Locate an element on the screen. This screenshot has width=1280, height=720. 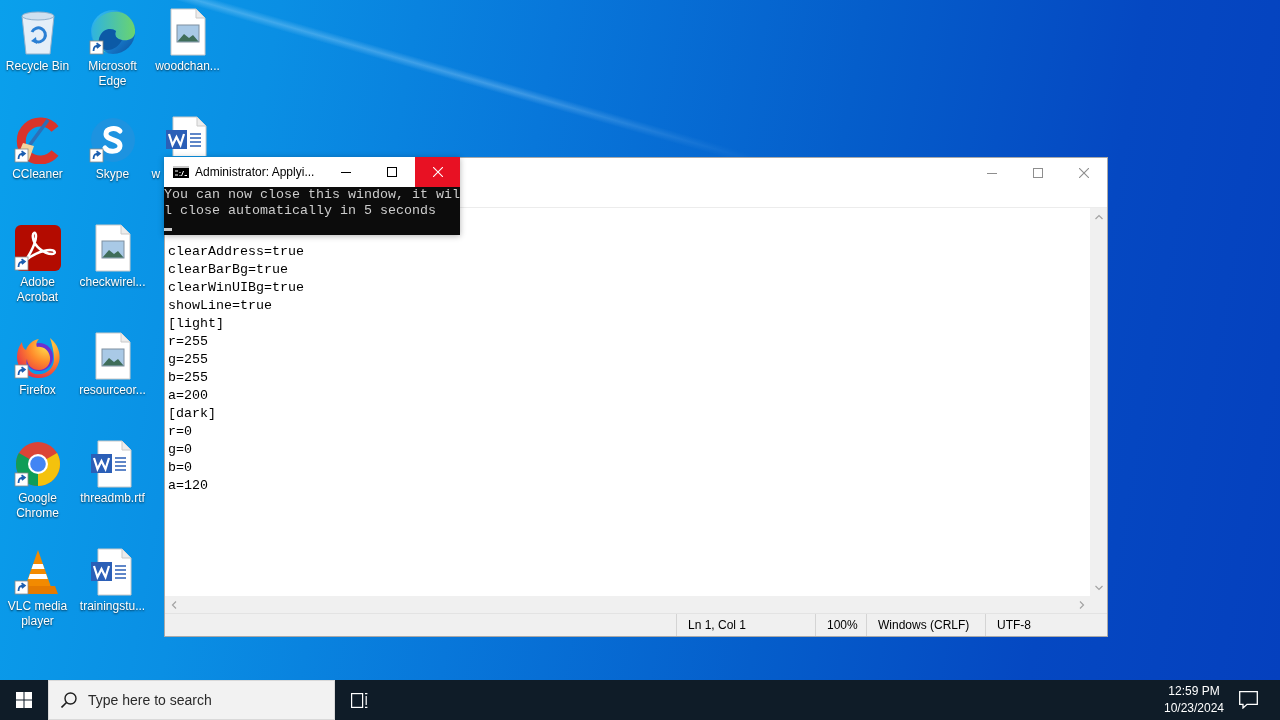
chevron-left-icon is located at coordinates (173, 604).